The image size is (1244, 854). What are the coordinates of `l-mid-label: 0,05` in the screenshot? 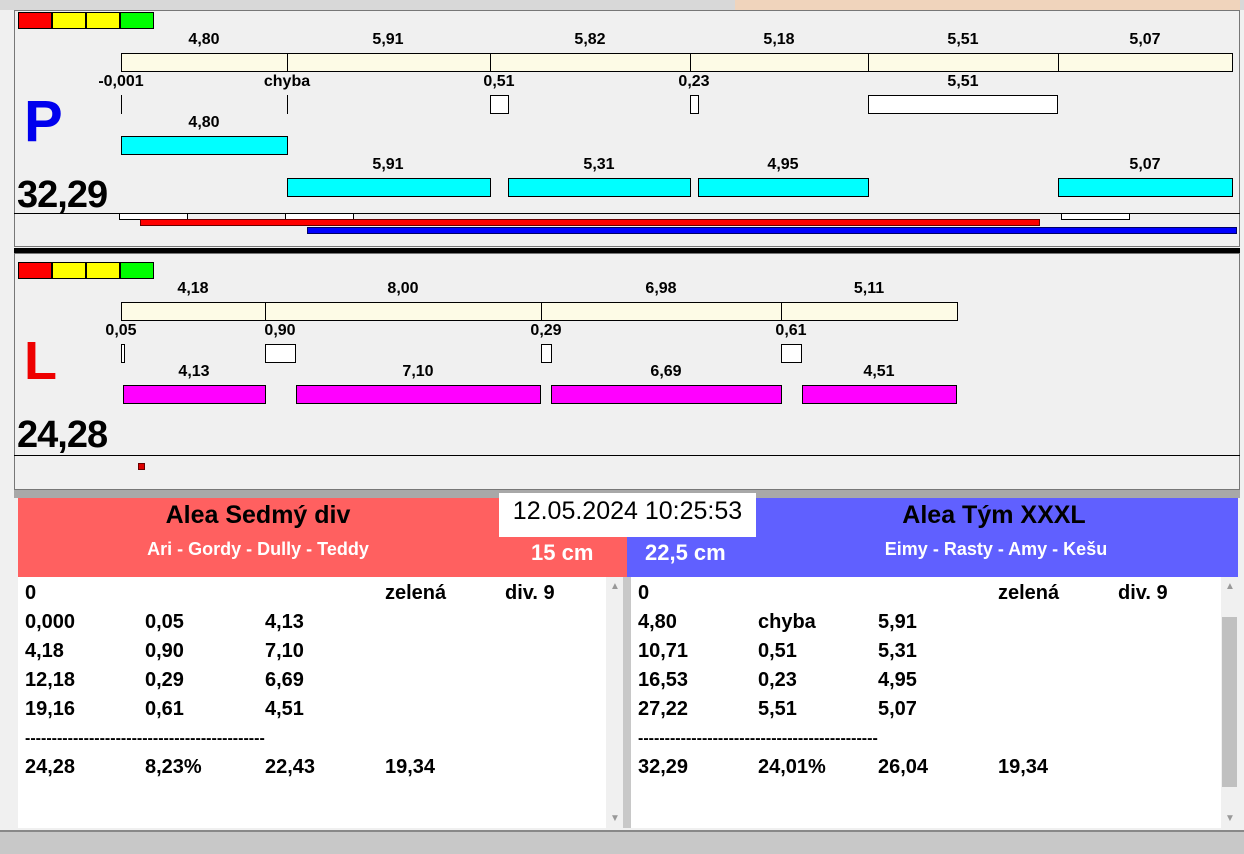 It's located at (121, 330).